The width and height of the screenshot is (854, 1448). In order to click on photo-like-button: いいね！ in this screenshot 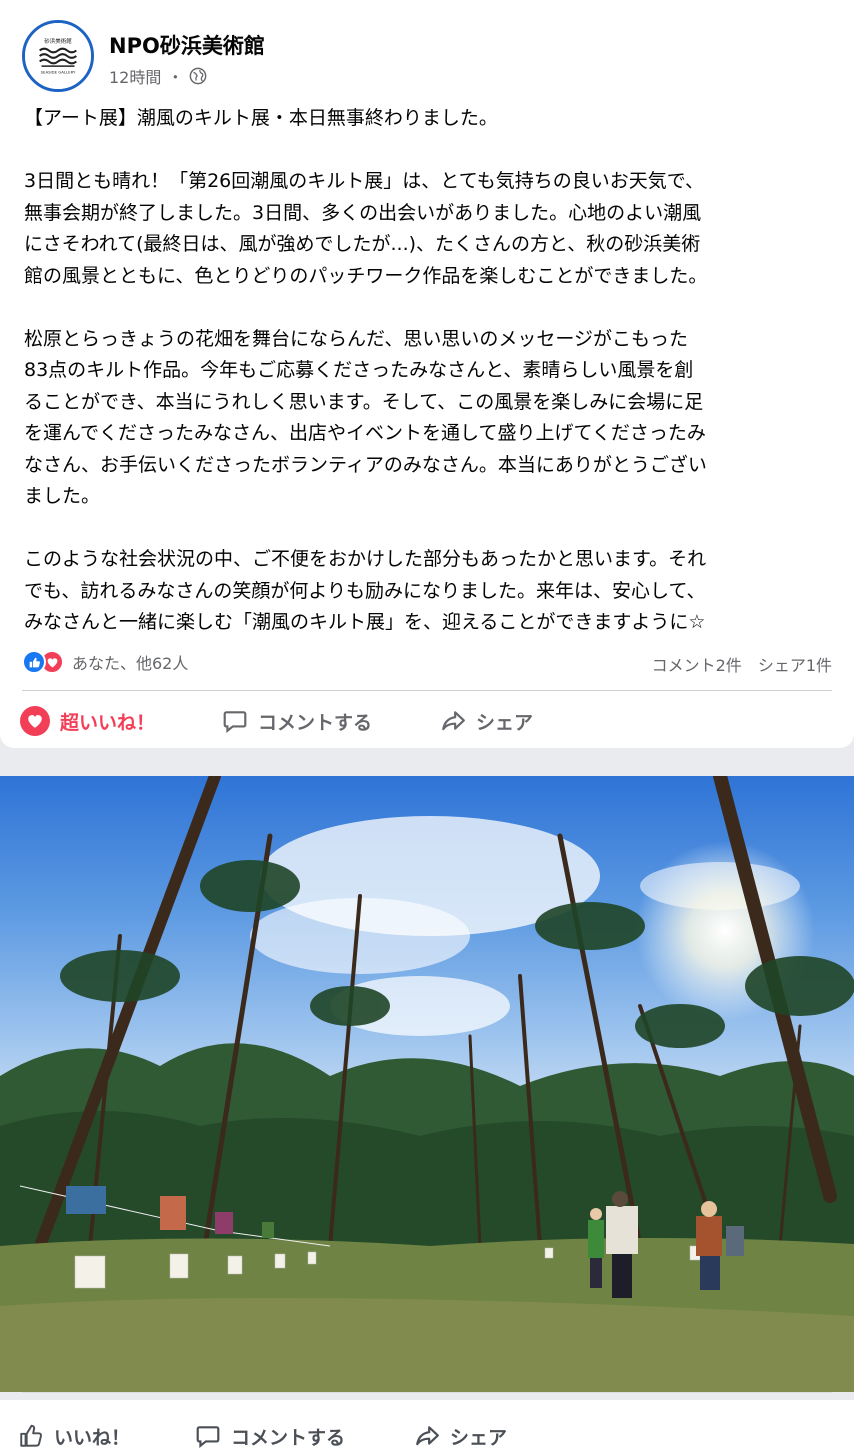, I will do `click(74, 1430)`.